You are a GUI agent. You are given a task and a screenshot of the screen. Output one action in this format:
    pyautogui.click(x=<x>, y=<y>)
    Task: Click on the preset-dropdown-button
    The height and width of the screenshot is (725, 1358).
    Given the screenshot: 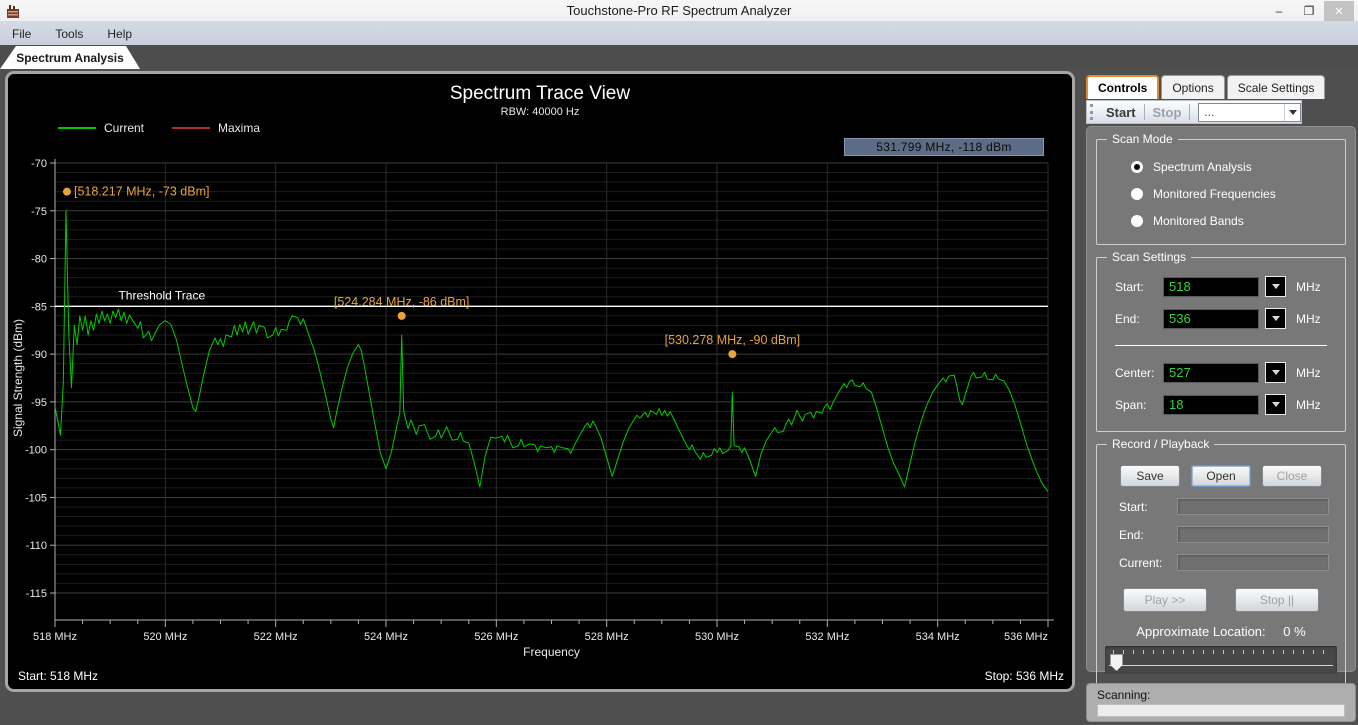 What is the action you would take?
    pyautogui.click(x=1292, y=112)
    